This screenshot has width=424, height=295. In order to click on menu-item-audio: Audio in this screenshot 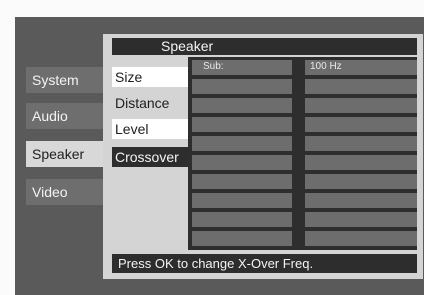, I will do `click(64, 116)`.